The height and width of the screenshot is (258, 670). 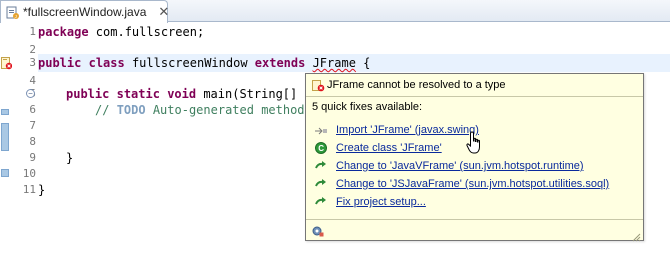 What do you see at coordinates (416, 85) in the screenshot?
I see `error-message: JFrame cannot be resolved to a type` at bounding box center [416, 85].